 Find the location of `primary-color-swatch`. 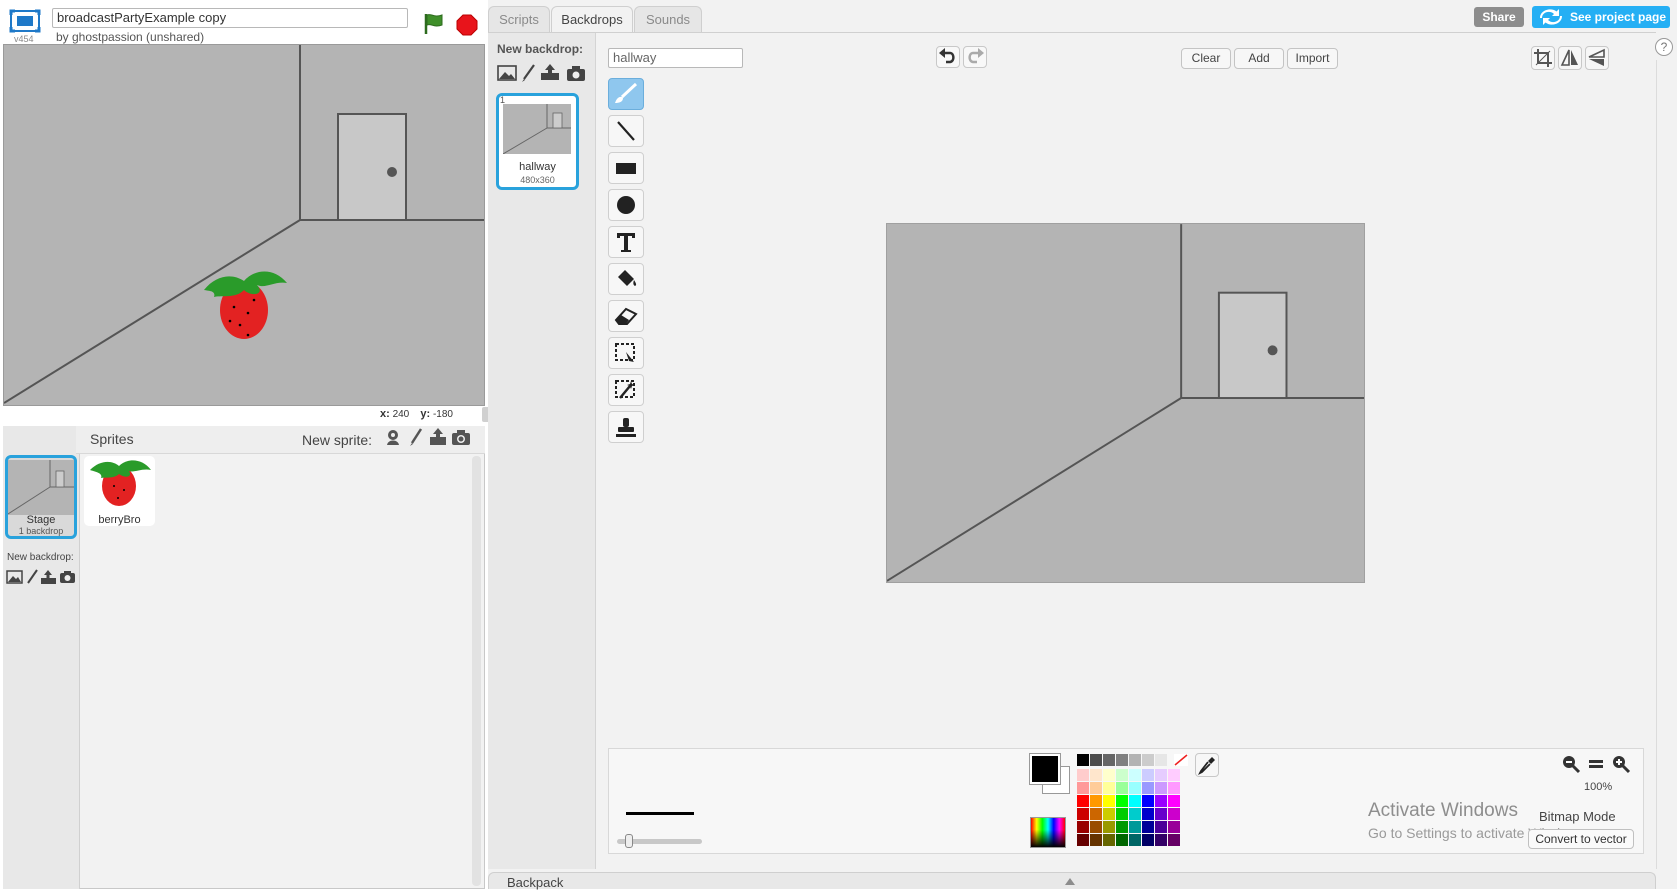

primary-color-swatch is located at coordinates (1045, 769).